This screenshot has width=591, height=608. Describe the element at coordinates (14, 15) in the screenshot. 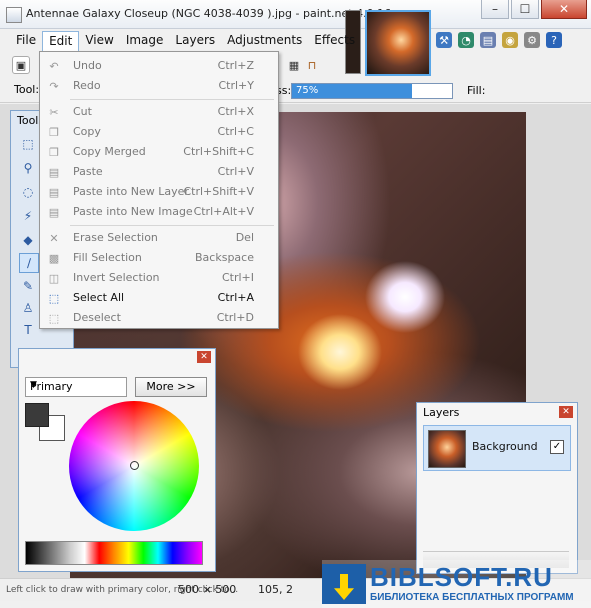

I see `app-icon` at that location.